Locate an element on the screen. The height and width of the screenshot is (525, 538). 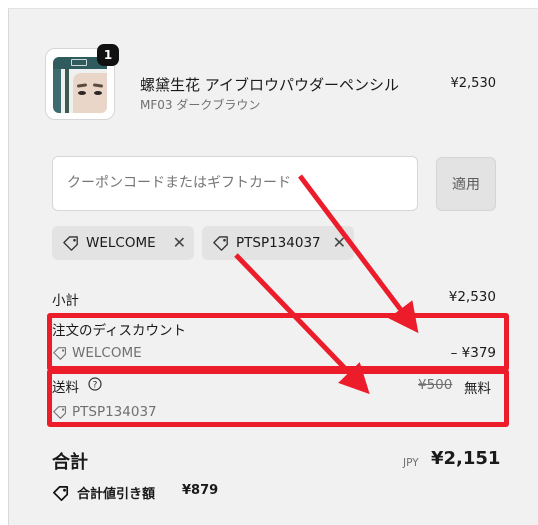
arrow-to-shipping is located at coordinates (302, 324).